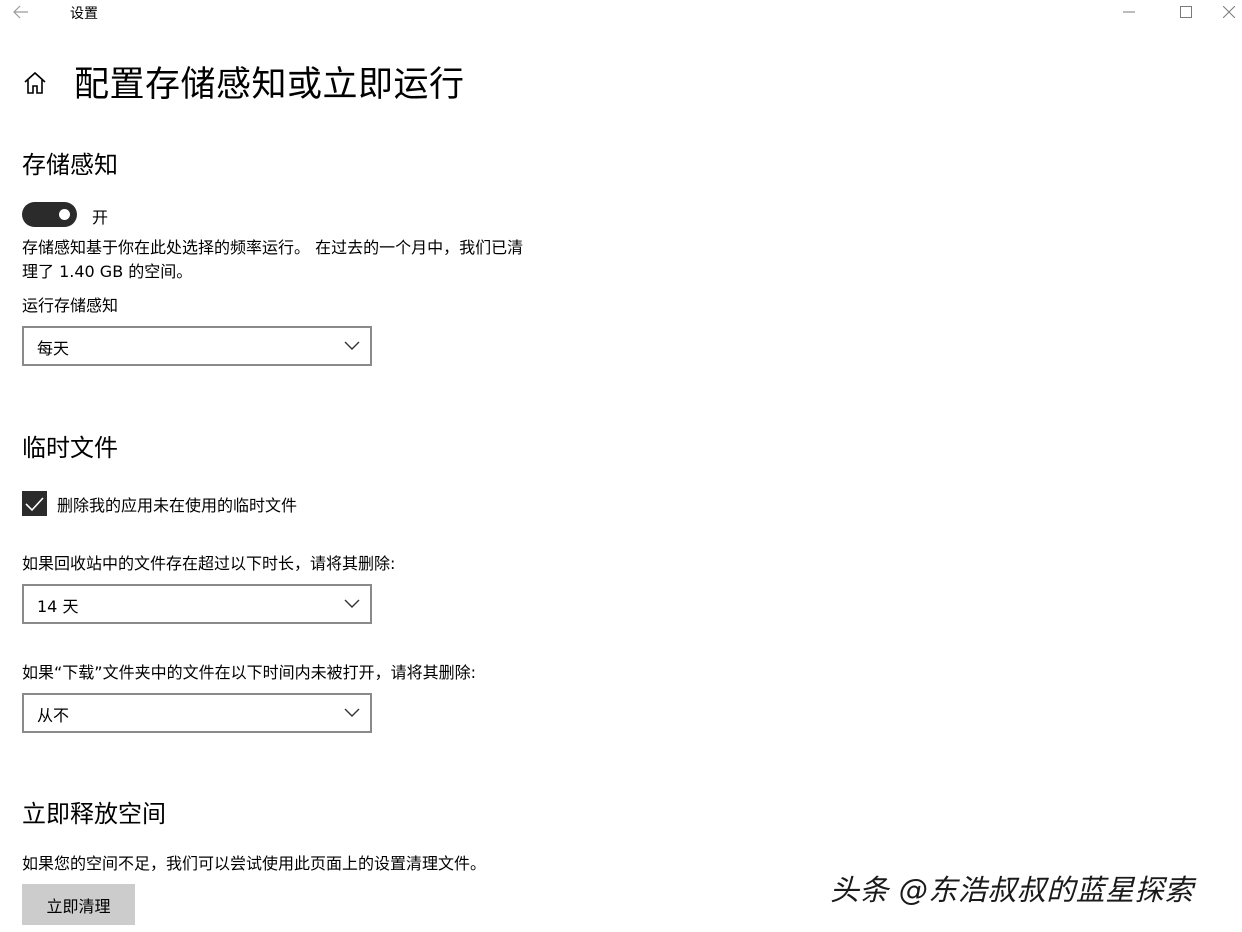 The height and width of the screenshot is (932, 1242). I want to click on temp-files-heading: 临时文件, so click(70, 448).